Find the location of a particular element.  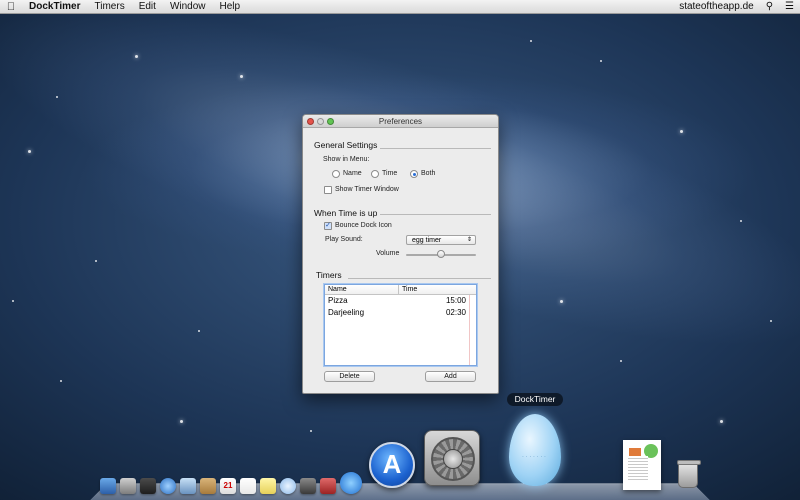

delete-button: Delete is located at coordinates (349, 376).